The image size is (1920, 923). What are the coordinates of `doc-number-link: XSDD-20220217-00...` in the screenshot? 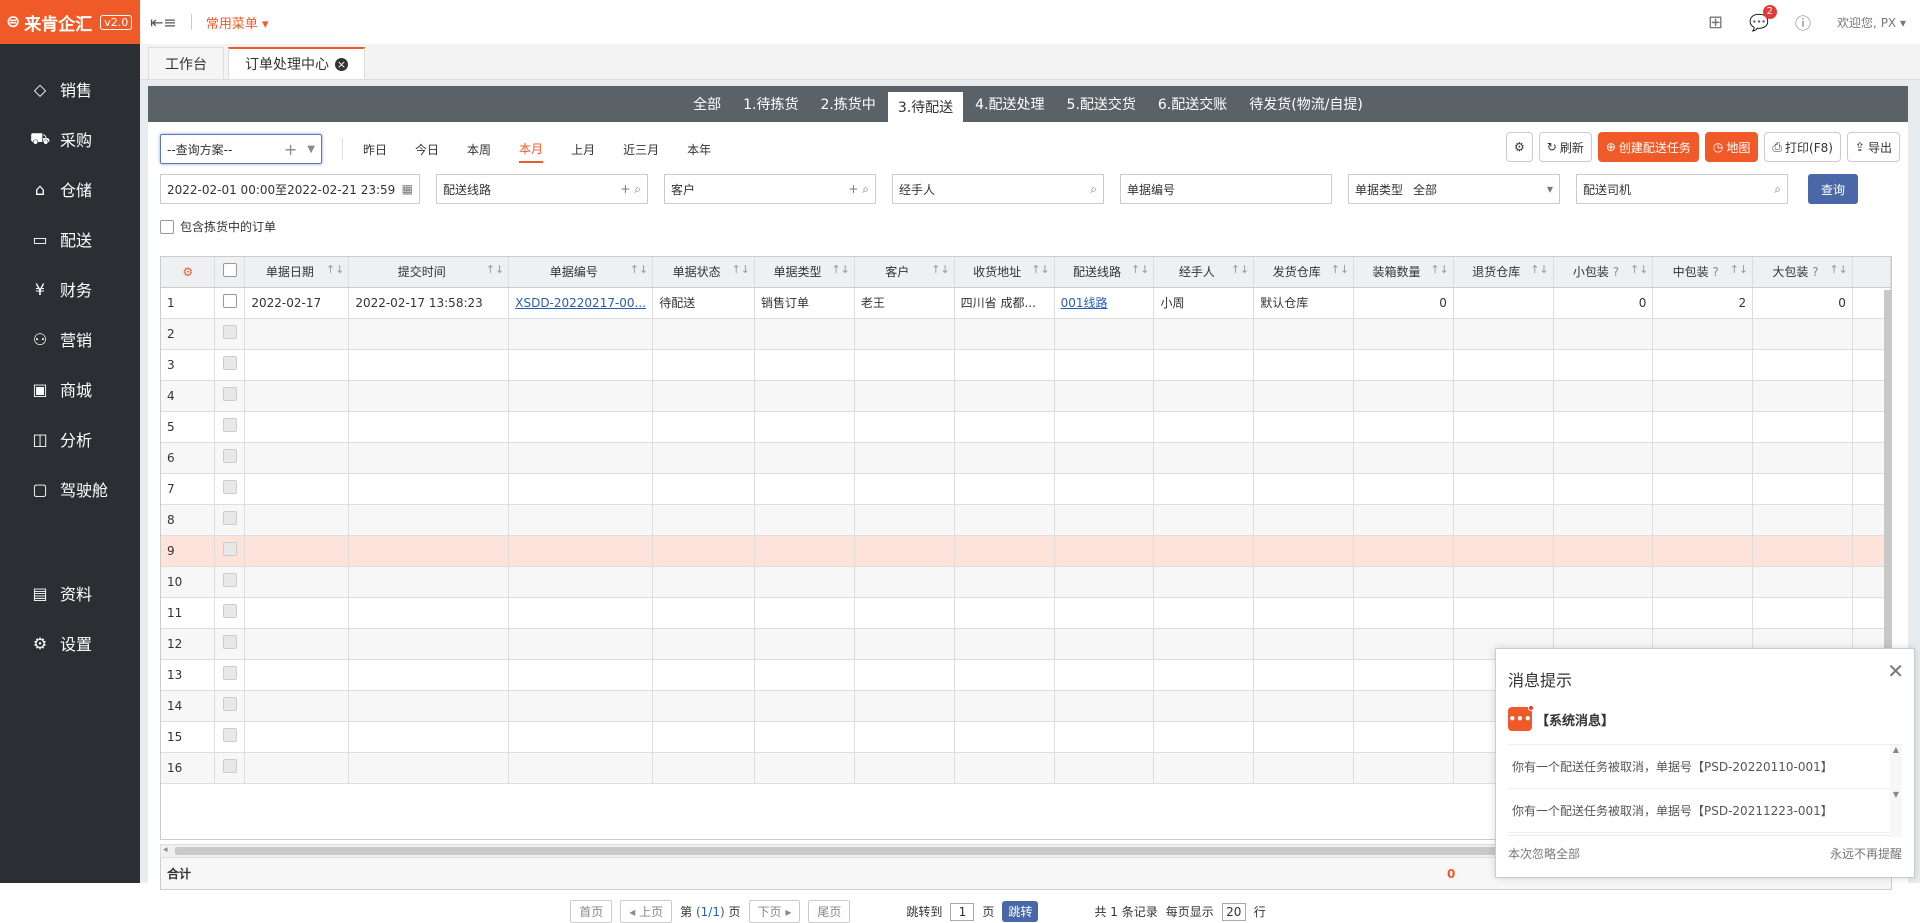 It's located at (580, 303).